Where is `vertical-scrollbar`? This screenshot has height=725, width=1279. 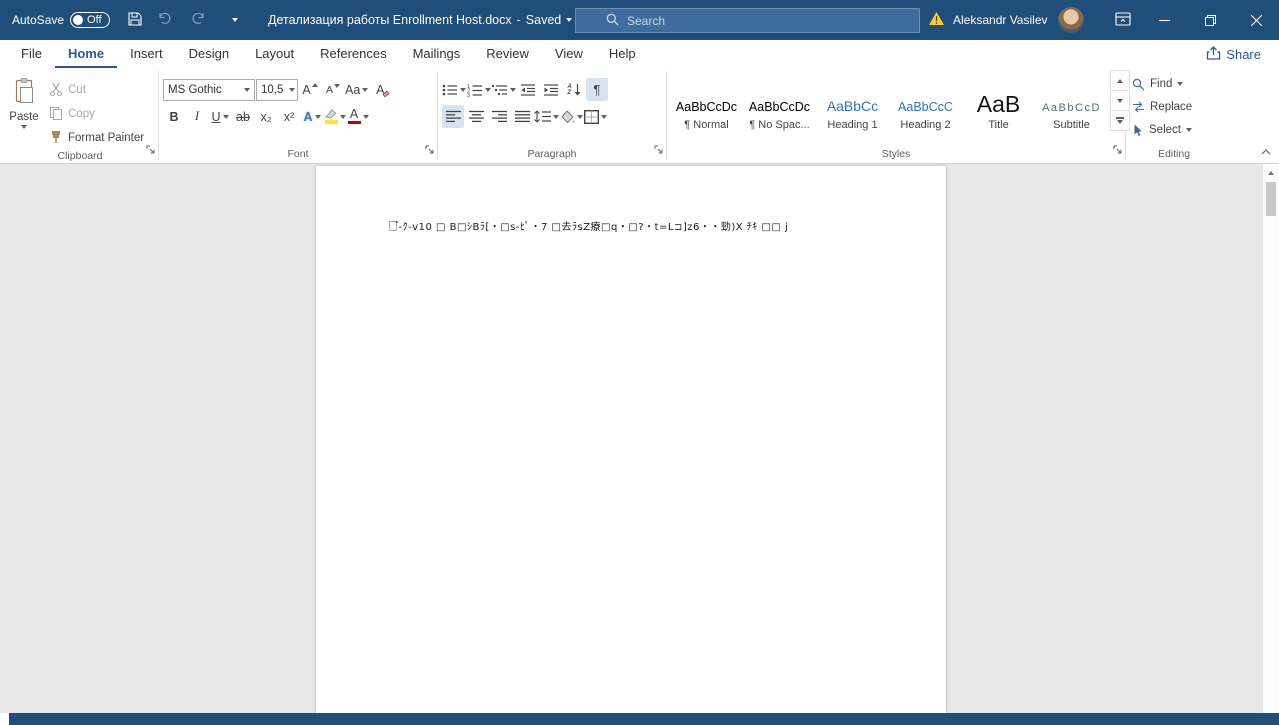 vertical-scrollbar is located at coordinates (1270, 438).